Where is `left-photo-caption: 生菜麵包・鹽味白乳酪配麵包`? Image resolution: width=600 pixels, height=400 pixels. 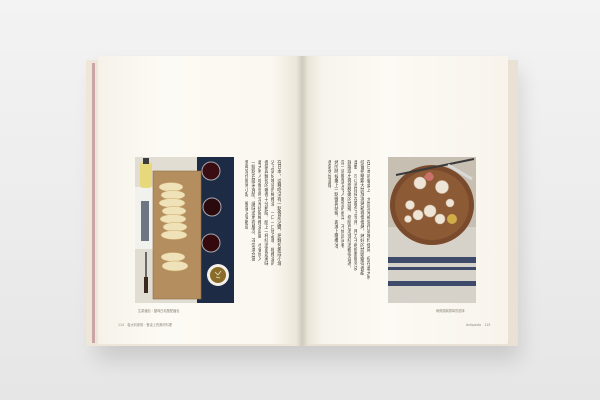 left-photo-caption: 生菜麵包・鹽味白乳酪配麵包 is located at coordinates (159, 311).